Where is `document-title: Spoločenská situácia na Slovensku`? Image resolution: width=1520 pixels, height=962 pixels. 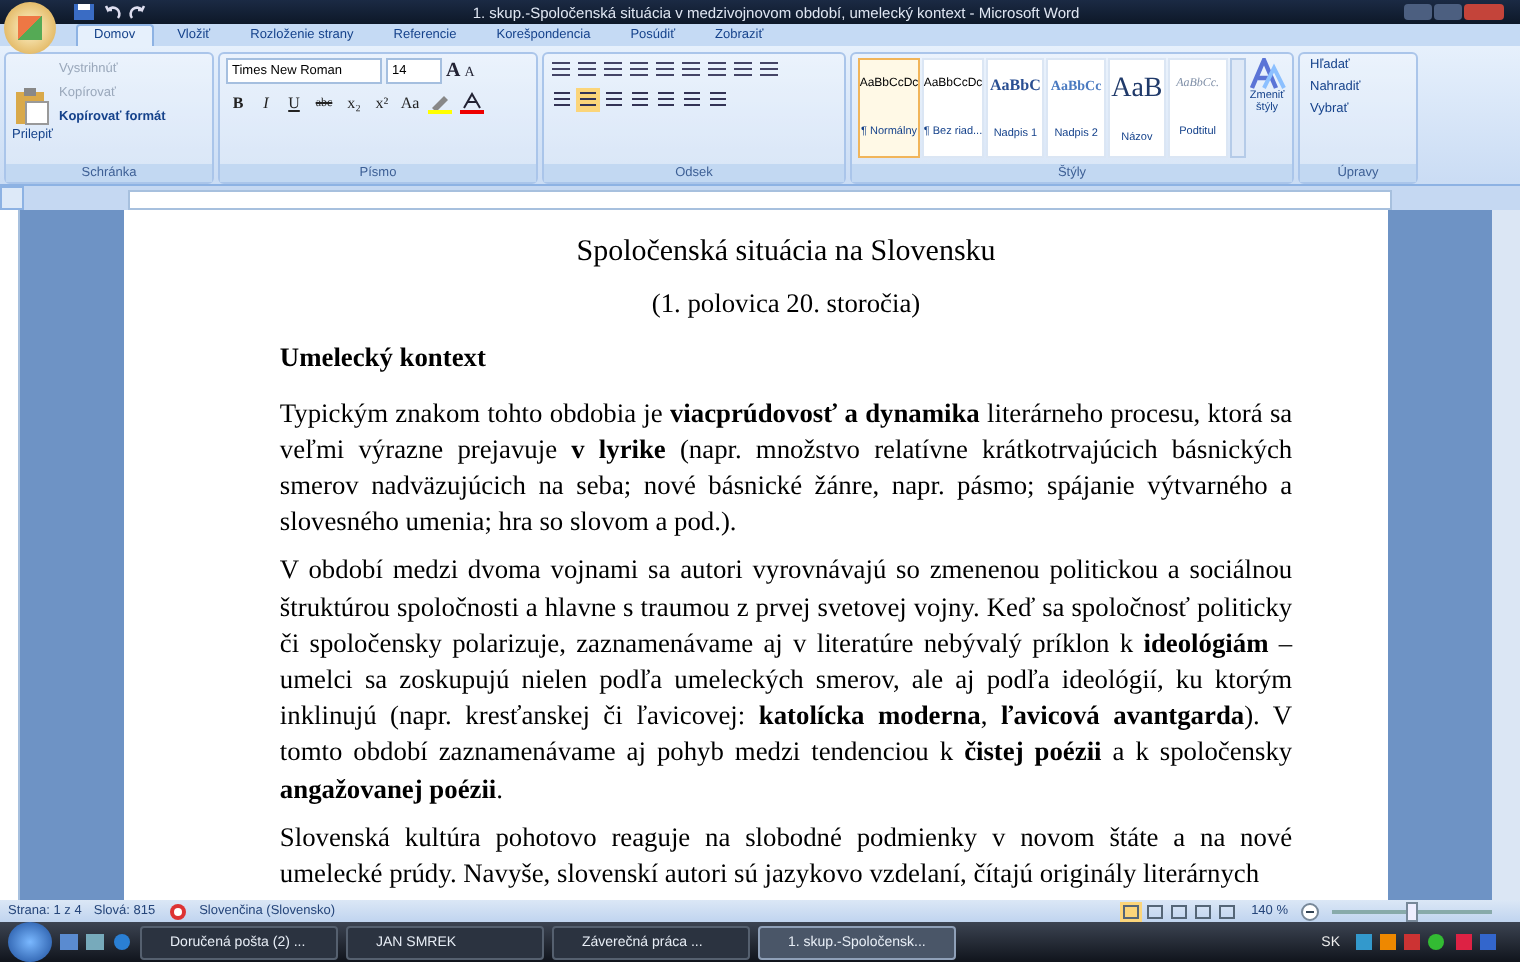 document-title: Spoločenská situácia na Slovensku is located at coordinates (786, 252).